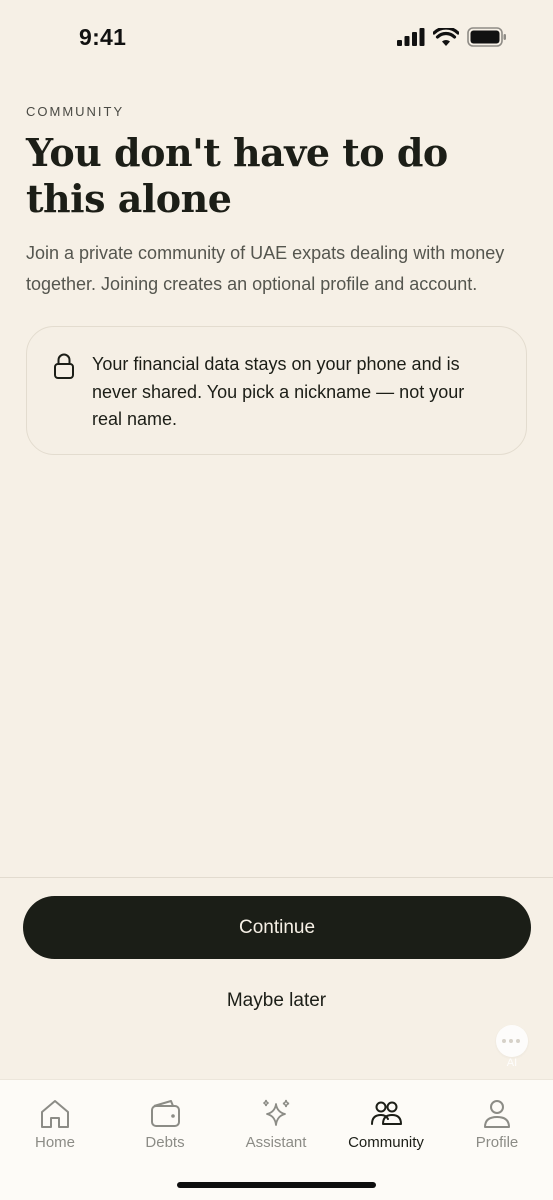  I want to click on tab-label: Debts, so click(165, 1142).